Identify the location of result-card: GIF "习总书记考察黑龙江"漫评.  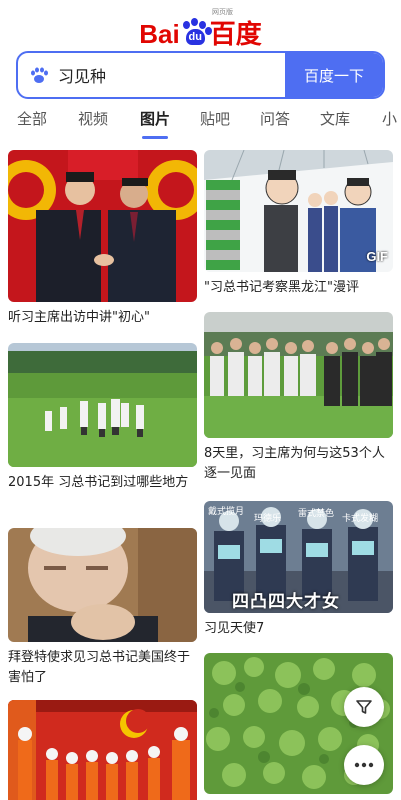
(298, 226).